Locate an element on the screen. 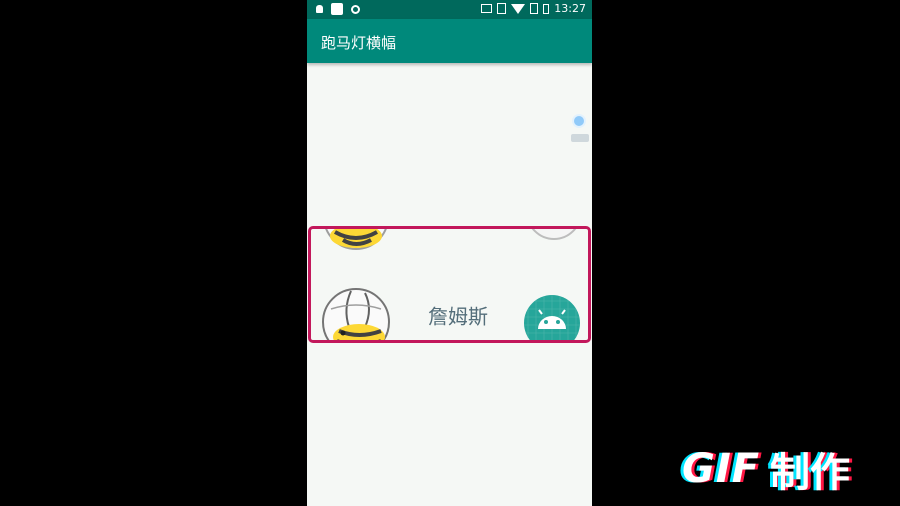 This screenshot has height=506, width=900. watermark-chinese: 制作 is located at coordinates (810, 473).